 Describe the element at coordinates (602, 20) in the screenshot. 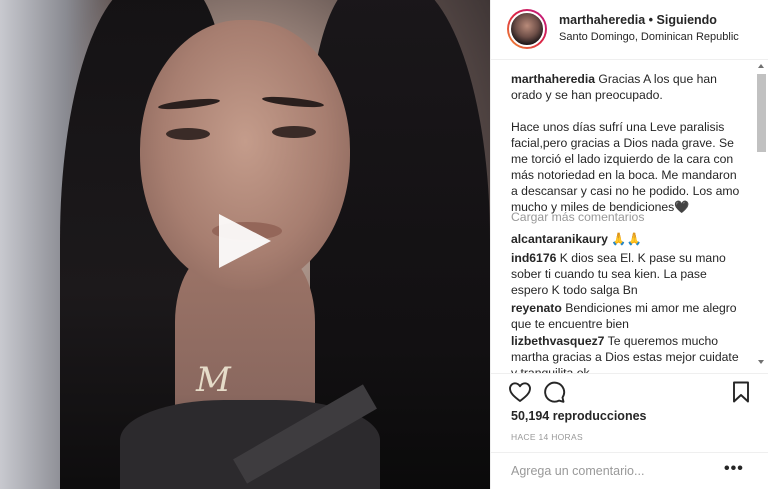

I see `header-username: marthaheredia` at that location.